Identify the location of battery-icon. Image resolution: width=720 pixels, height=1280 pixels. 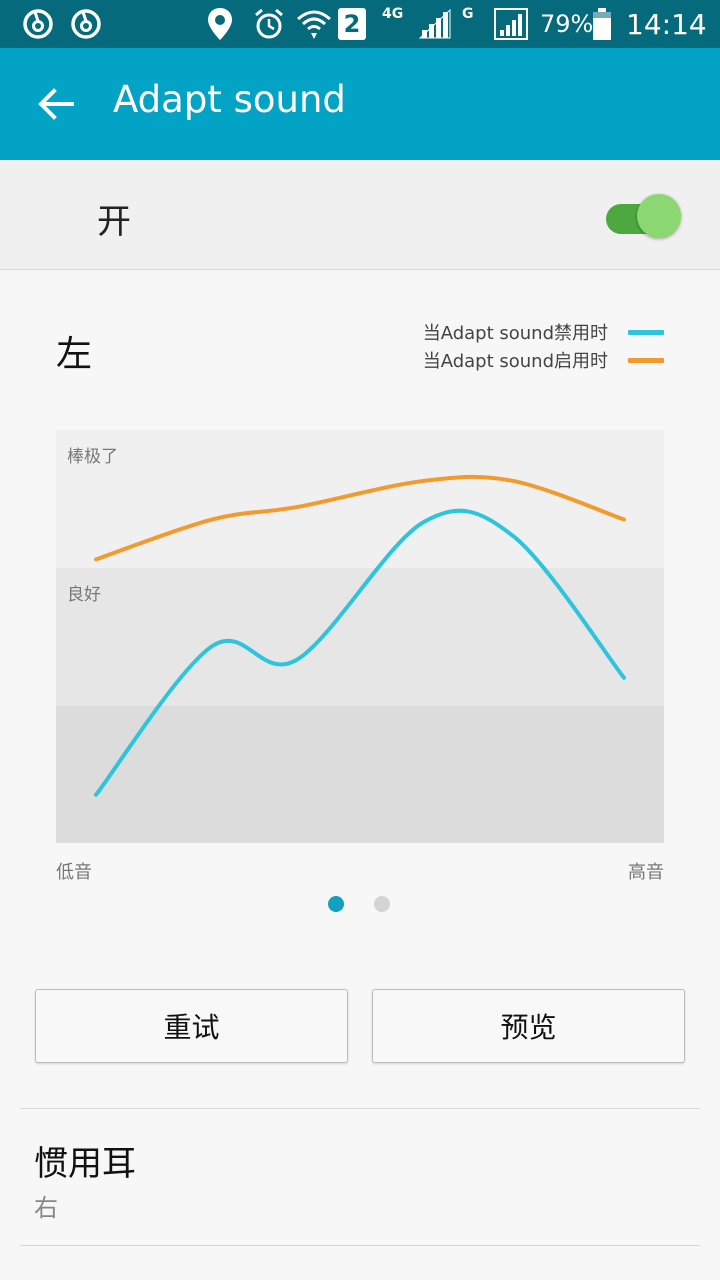
(602, 24).